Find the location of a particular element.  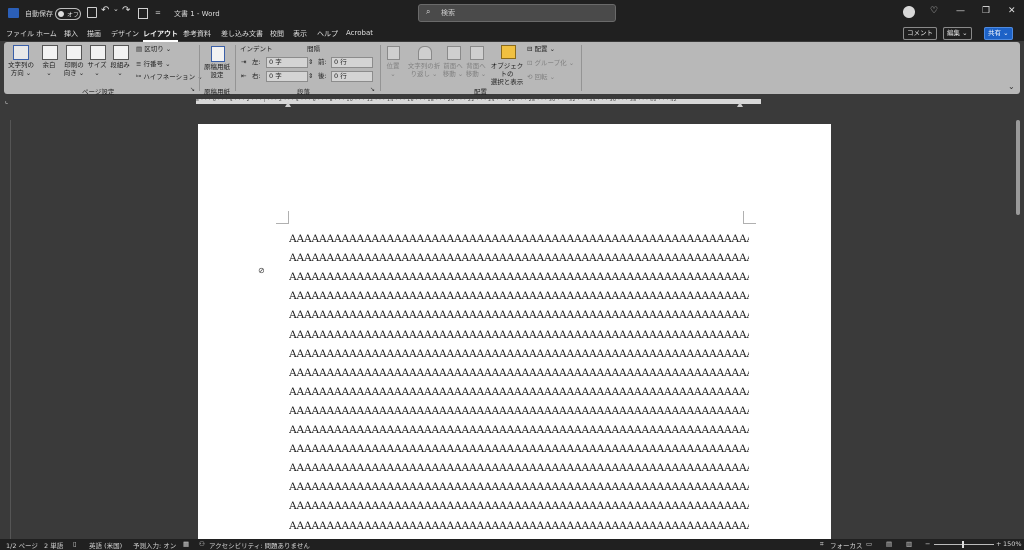

zoom-slider is located at coordinates (964, 544).